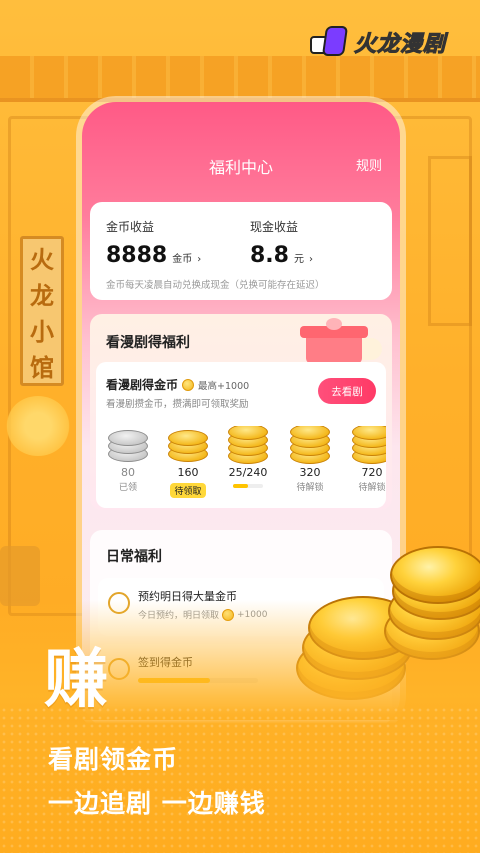 The width and height of the screenshot is (480, 853). What do you see at coordinates (215, 285) in the screenshot?
I see `exchange-note: 金币每天凌晨自动兑换成现金（兑换可能存在延迟）` at bounding box center [215, 285].